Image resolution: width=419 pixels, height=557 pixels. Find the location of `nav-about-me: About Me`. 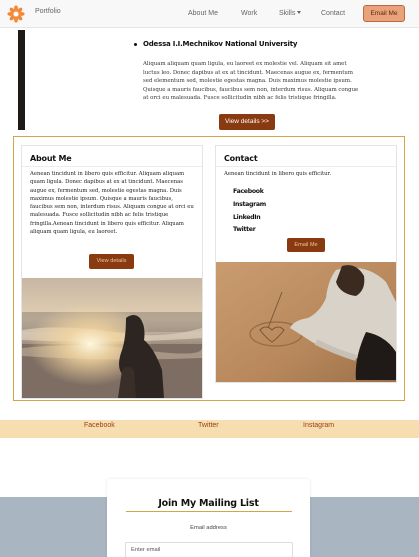

nav-about-me: About Me is located at coordinates (203, 13).